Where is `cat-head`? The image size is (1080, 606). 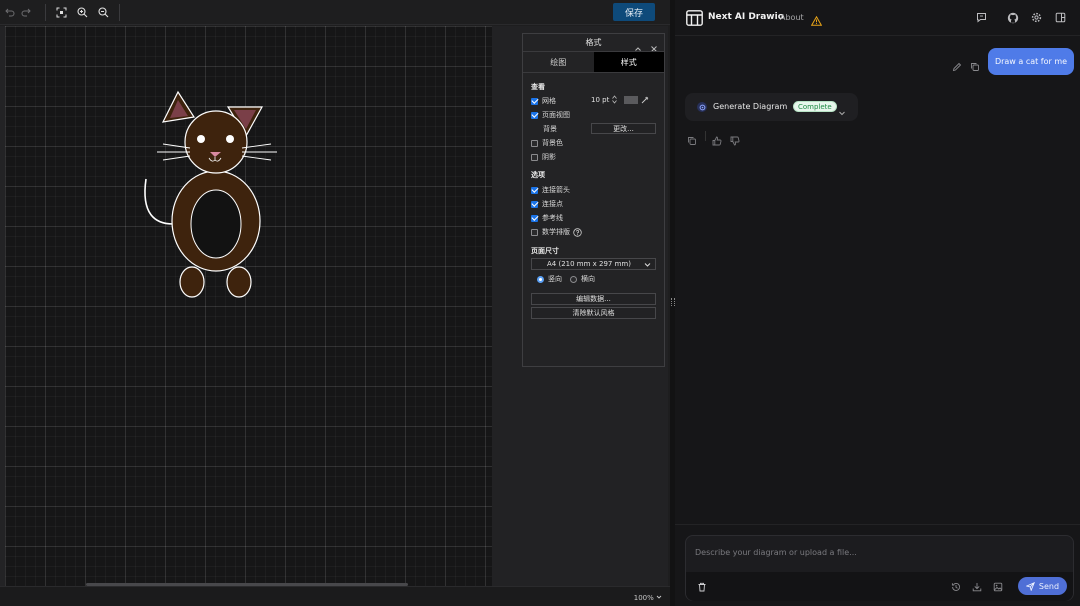 cat-head is located at coordinates (216, 142).